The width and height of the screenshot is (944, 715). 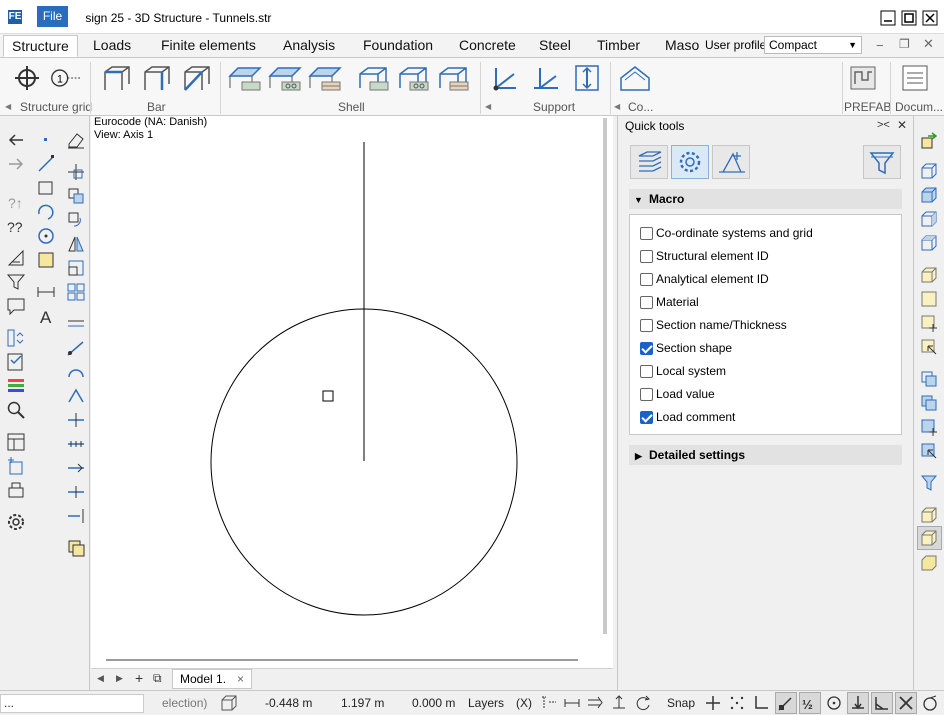 I want to click on ribbon-close-icon: ✕, so click(x=928, y=44).